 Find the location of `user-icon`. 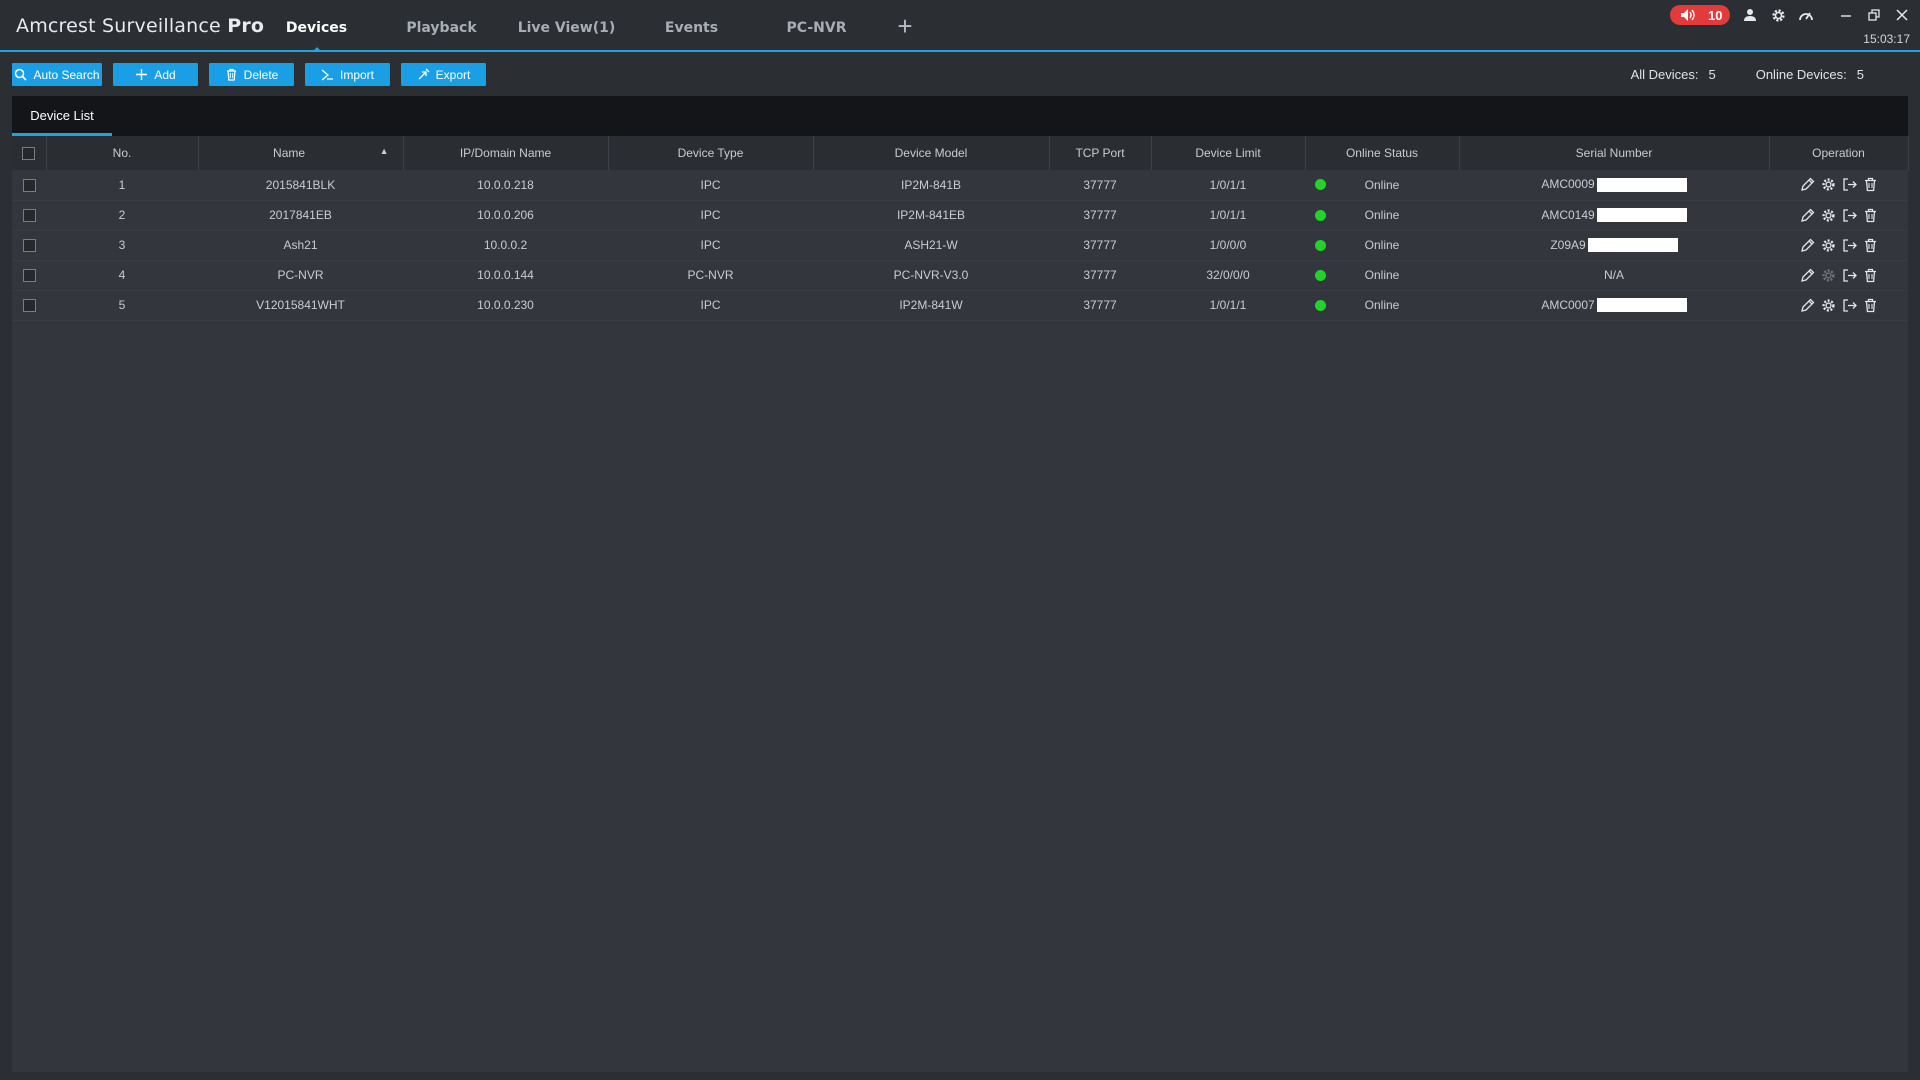

user-icon is located at coordinates (1750, 15).